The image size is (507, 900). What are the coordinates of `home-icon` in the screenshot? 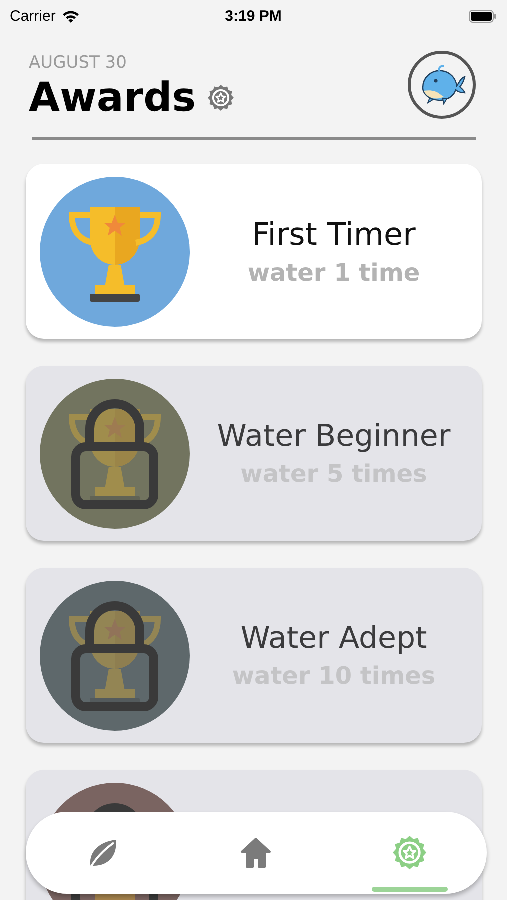 It's located at (256, 853).